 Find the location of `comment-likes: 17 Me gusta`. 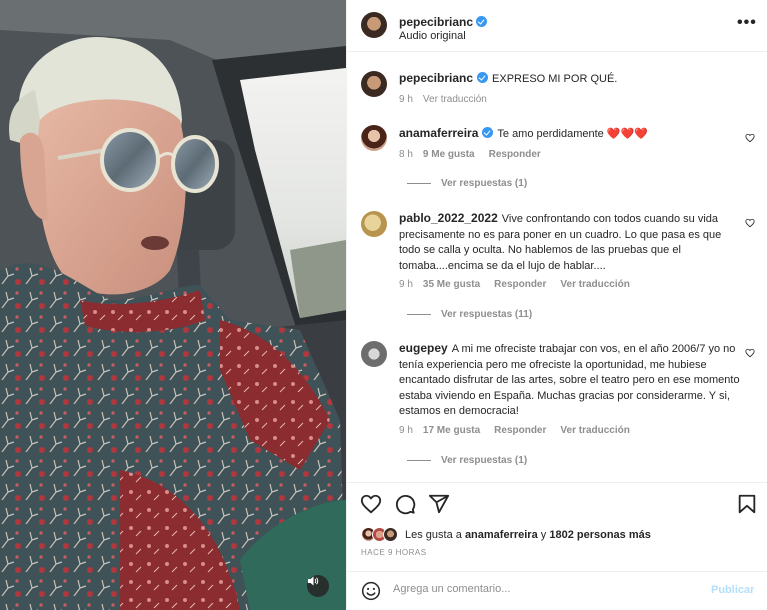

comment-likes: 17 Me gusta is located at coordinates (451, 430).